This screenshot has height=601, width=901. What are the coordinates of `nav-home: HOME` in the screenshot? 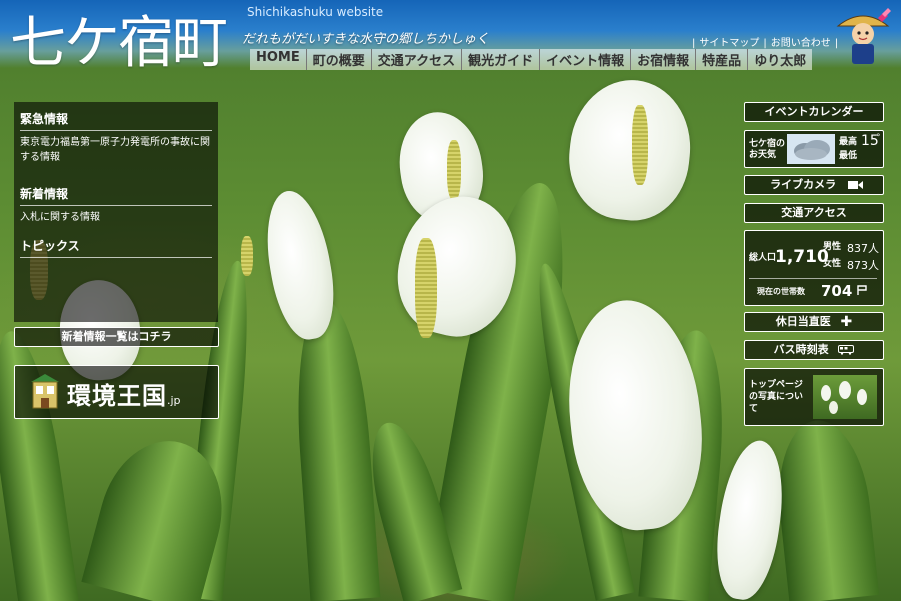 It's located at (278, 59).